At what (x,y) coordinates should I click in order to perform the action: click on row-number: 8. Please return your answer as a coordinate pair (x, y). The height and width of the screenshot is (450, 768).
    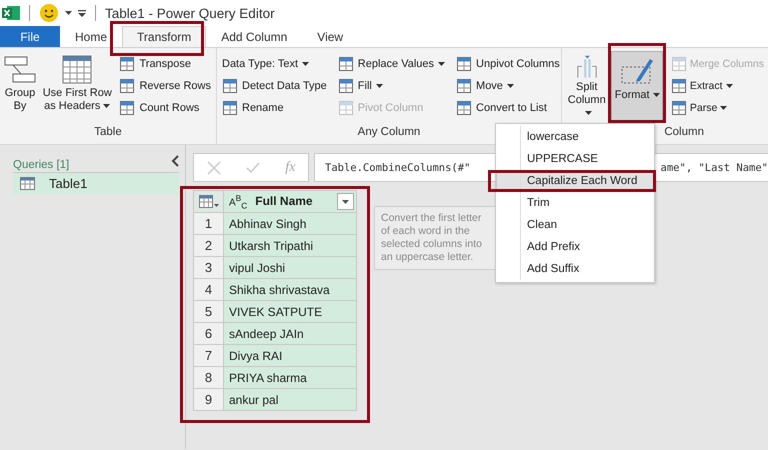
    Looking at the image, I should click on (209, 377).